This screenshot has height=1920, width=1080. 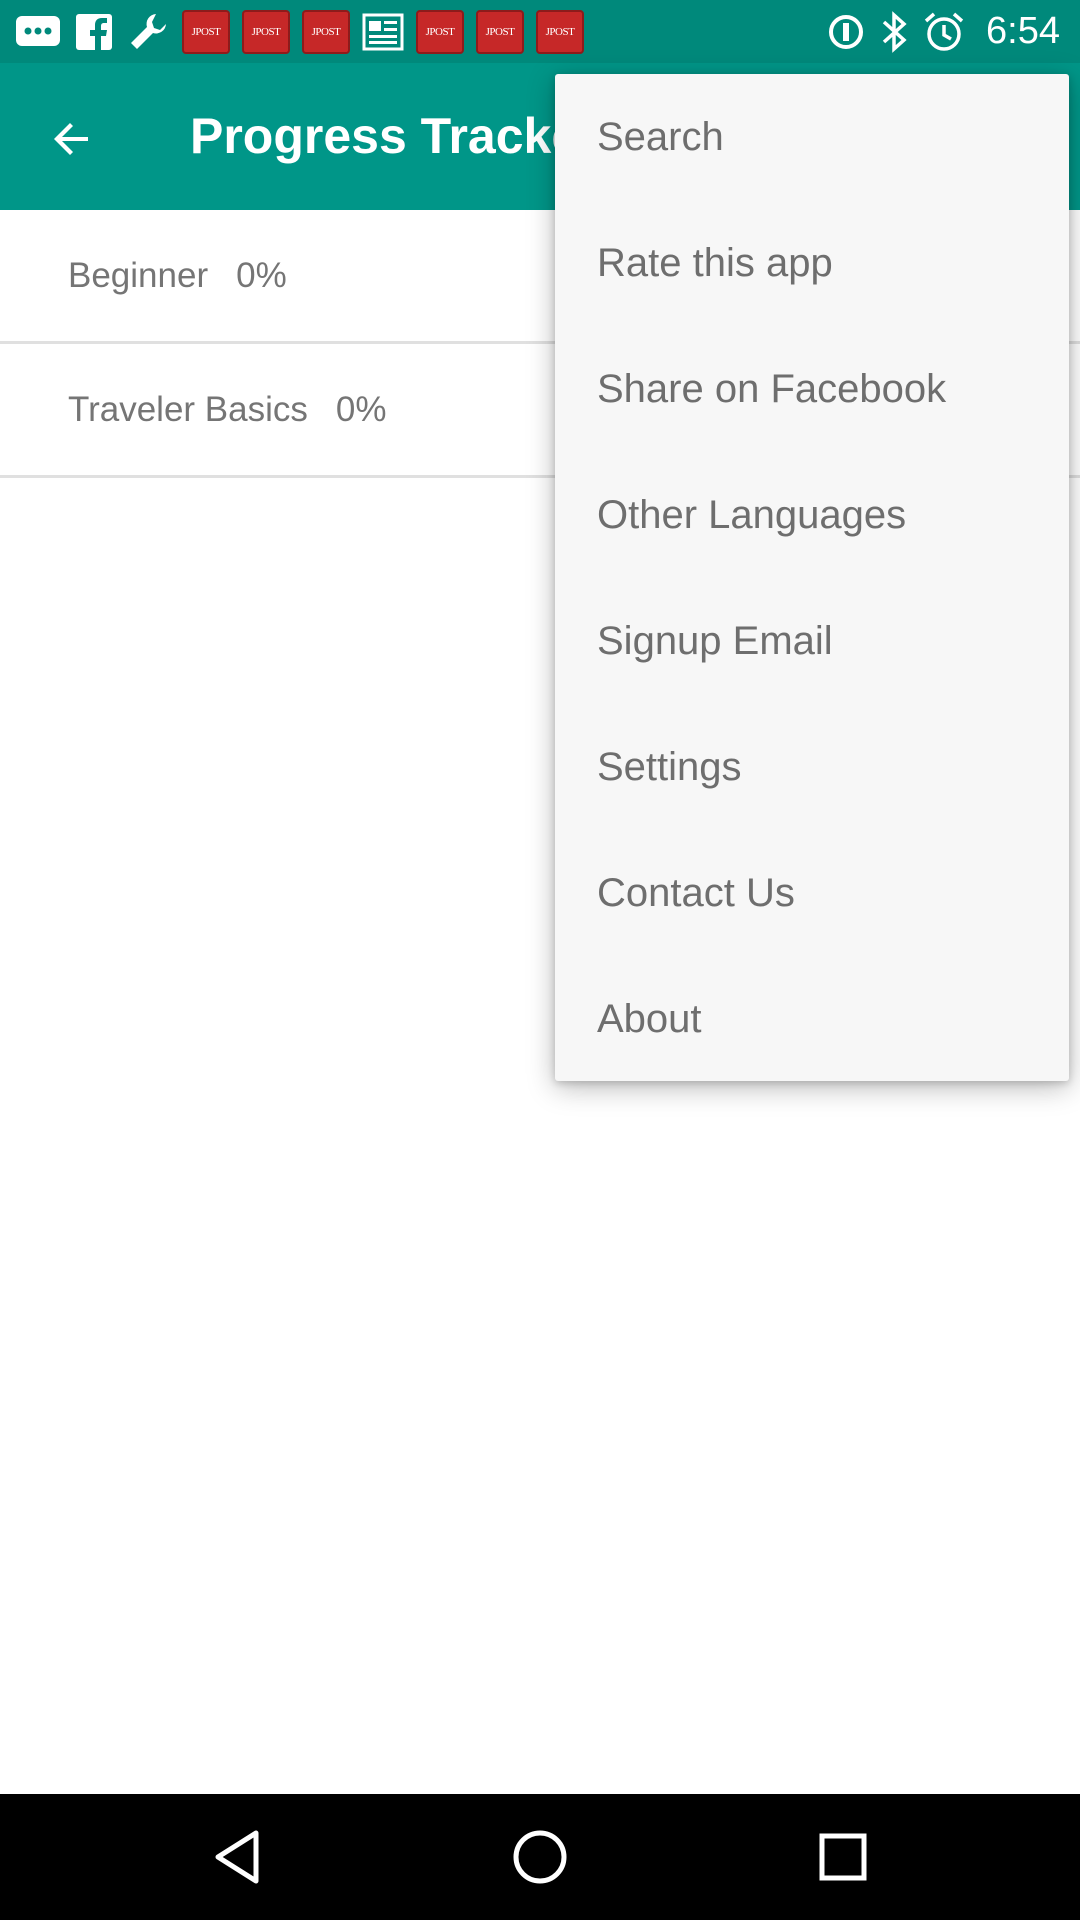 What do you see at coordinates (894, 31) in the screenshot?
I see `bluetooth-icon` at bounding box center [894, 31].